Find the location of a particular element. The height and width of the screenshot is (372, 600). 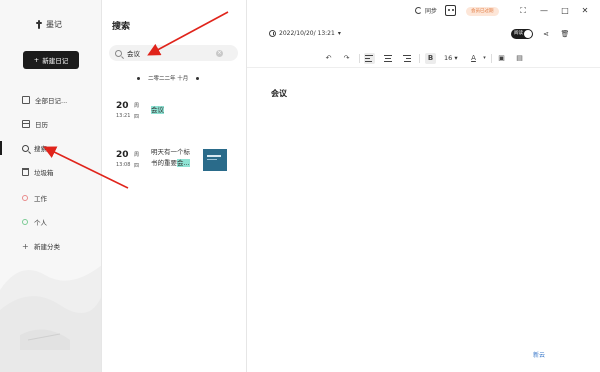

font-color-icon: A is located at coordinates (473, 58).